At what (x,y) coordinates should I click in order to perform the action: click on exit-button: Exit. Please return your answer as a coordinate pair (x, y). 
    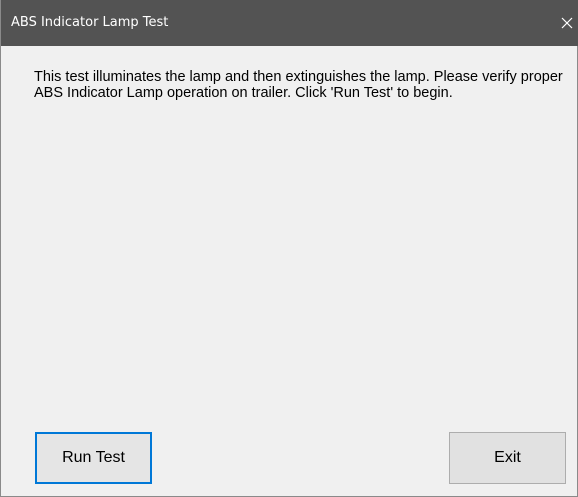
    Looking at the image, I should click on (507, 458).